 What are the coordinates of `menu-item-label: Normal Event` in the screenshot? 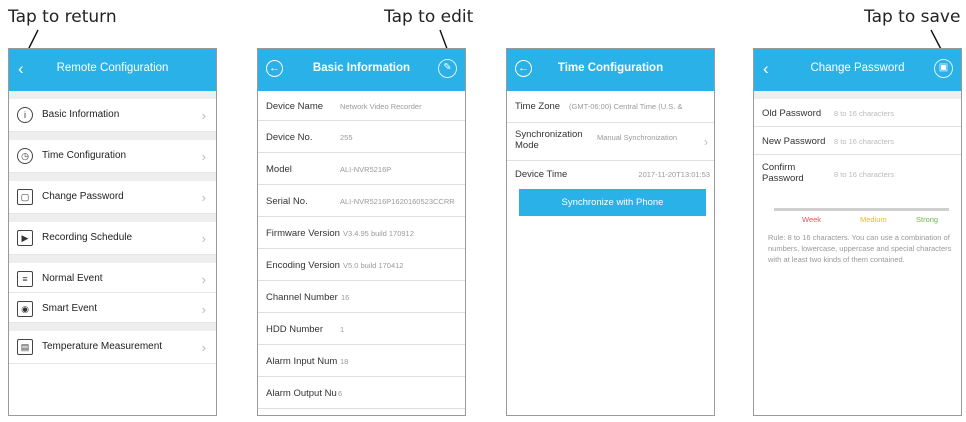 It's located at (72, 278).